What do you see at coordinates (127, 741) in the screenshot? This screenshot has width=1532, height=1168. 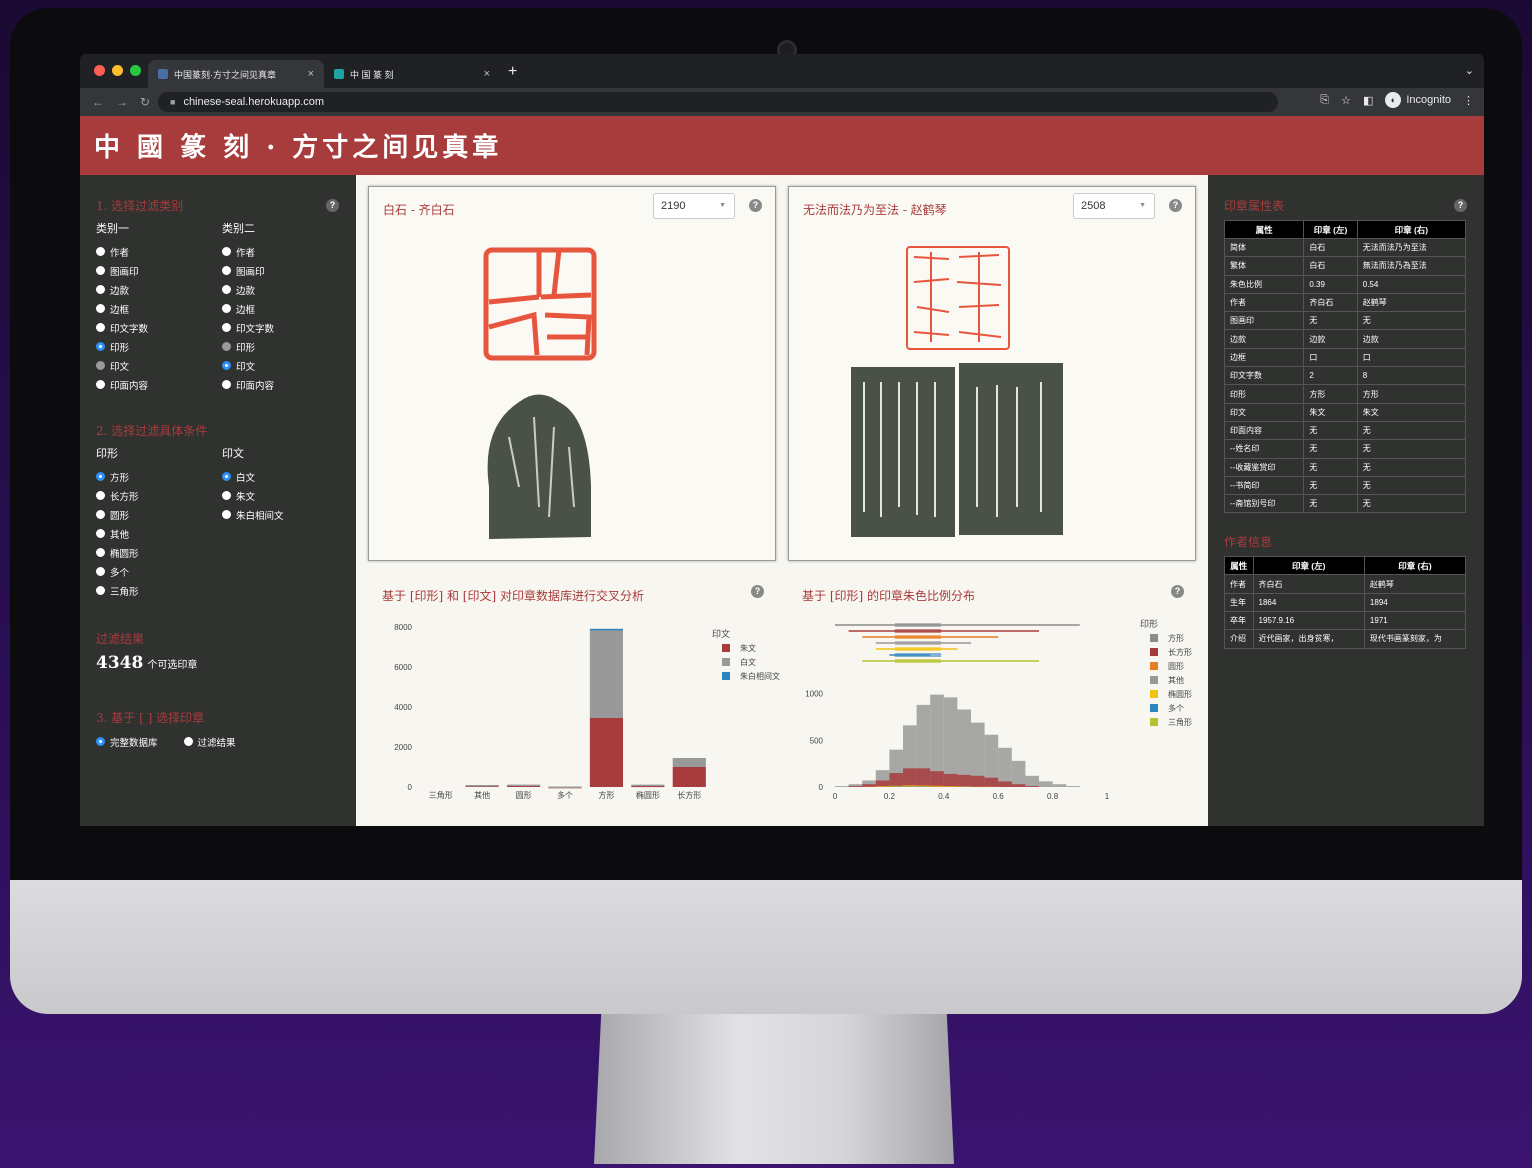 I see `source-option: 完整数据库` at bounding box center [127, 741].